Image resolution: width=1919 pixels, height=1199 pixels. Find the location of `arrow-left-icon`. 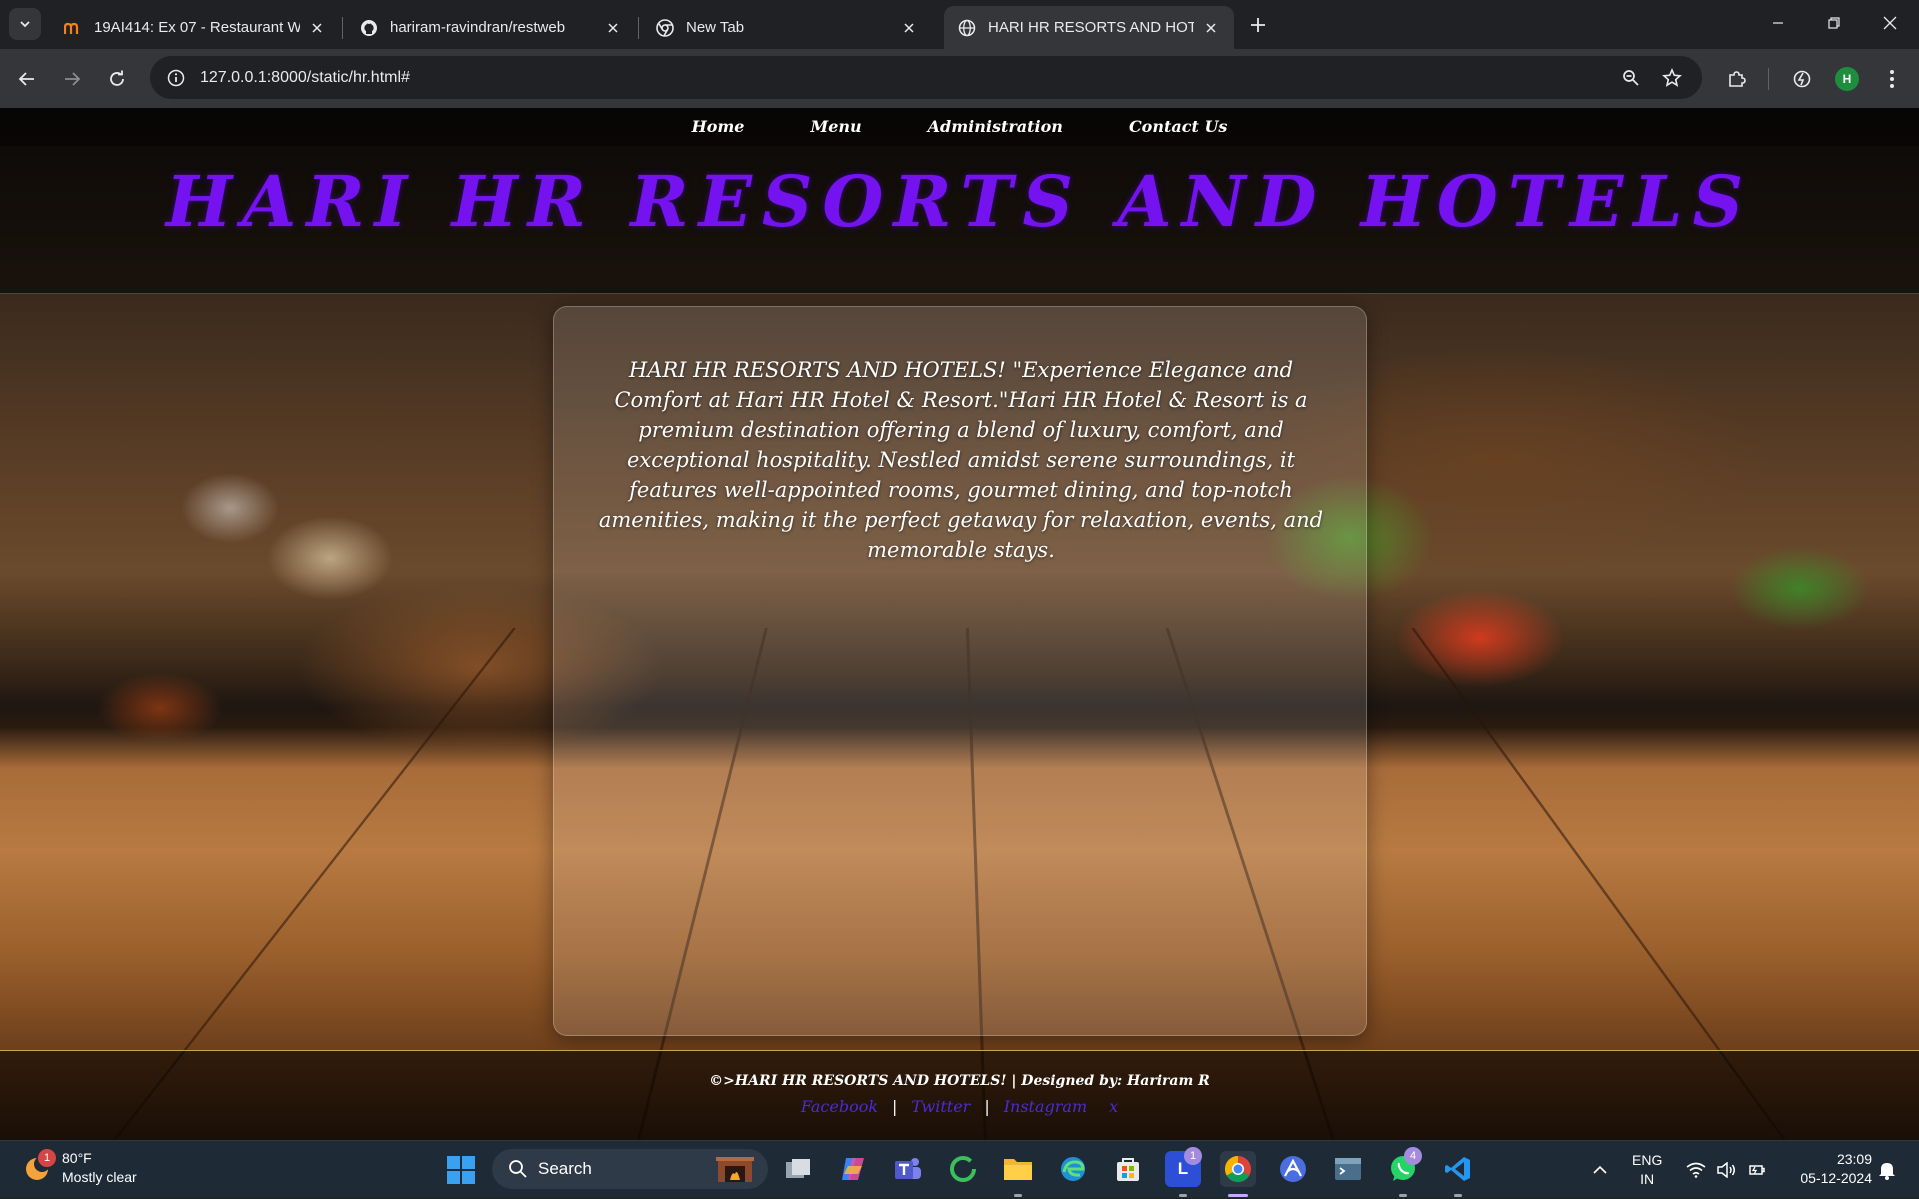

arrow-left-icon is located at coordinates (26, 79).